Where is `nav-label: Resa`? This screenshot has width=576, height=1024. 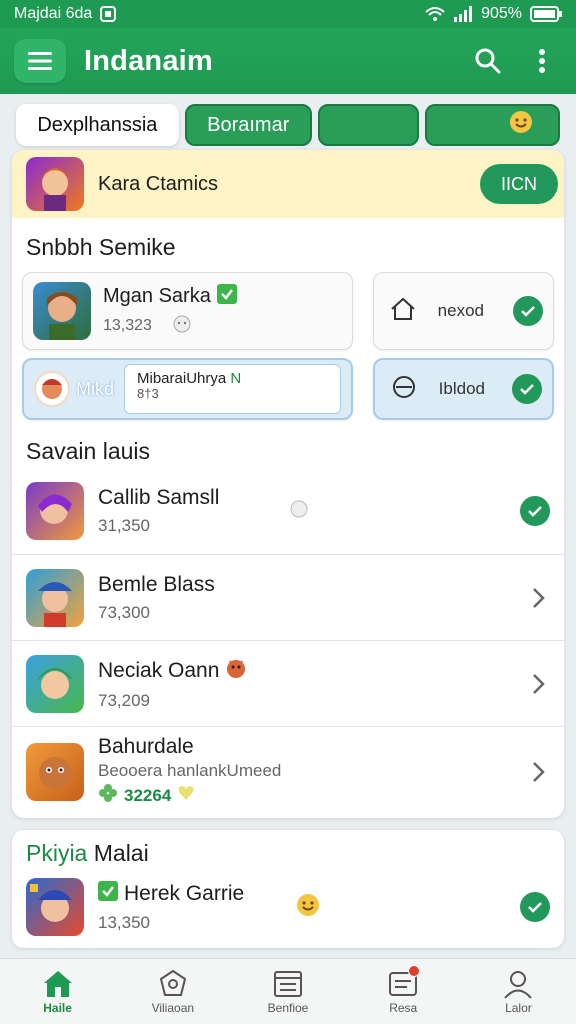
nav-label: Resa is located at coordinates (403, 1007).